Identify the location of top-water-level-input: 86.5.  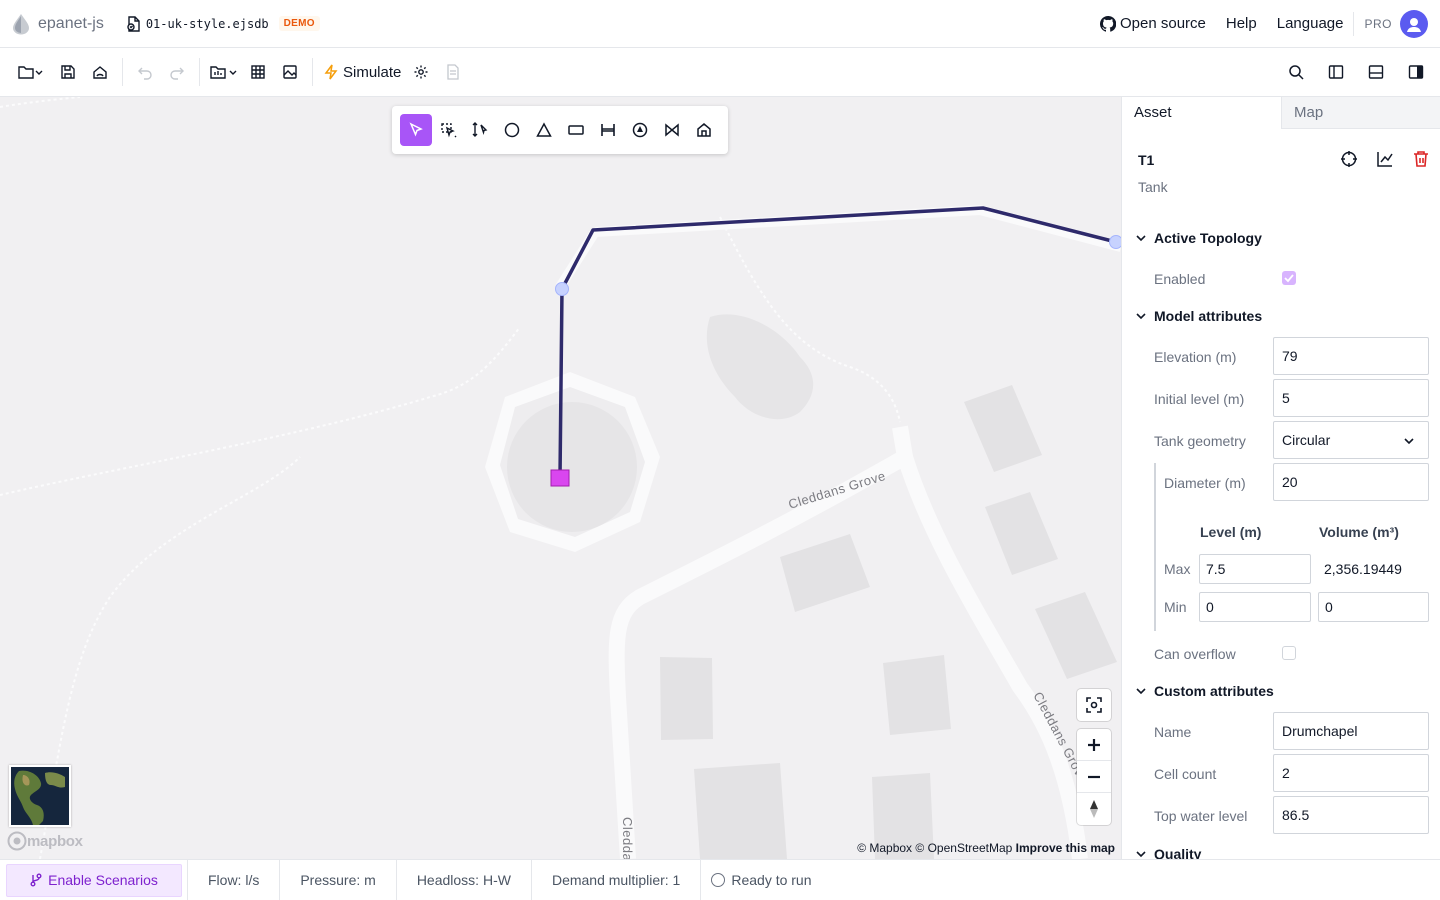
(1351, 815).